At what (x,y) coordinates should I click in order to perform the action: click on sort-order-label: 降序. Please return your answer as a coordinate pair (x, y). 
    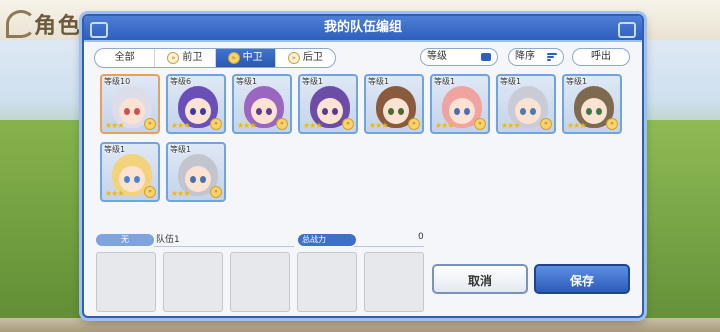
    Looking at the image, I should click on (525, 56).